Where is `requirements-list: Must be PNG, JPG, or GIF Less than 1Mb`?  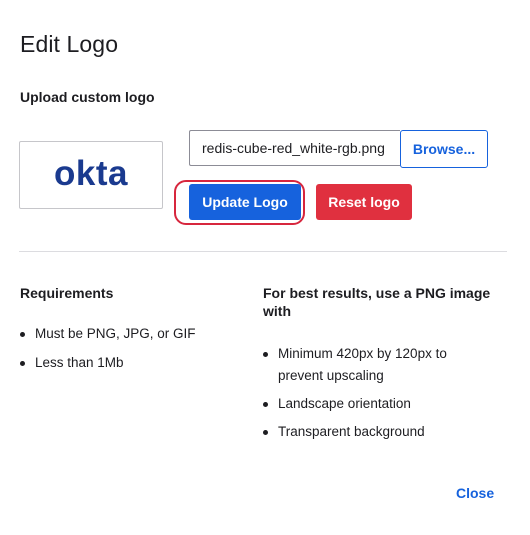 requirements-list: Must be PNG, JPG, or GIF Less than 1Mb is located at coordinates (125, 352).